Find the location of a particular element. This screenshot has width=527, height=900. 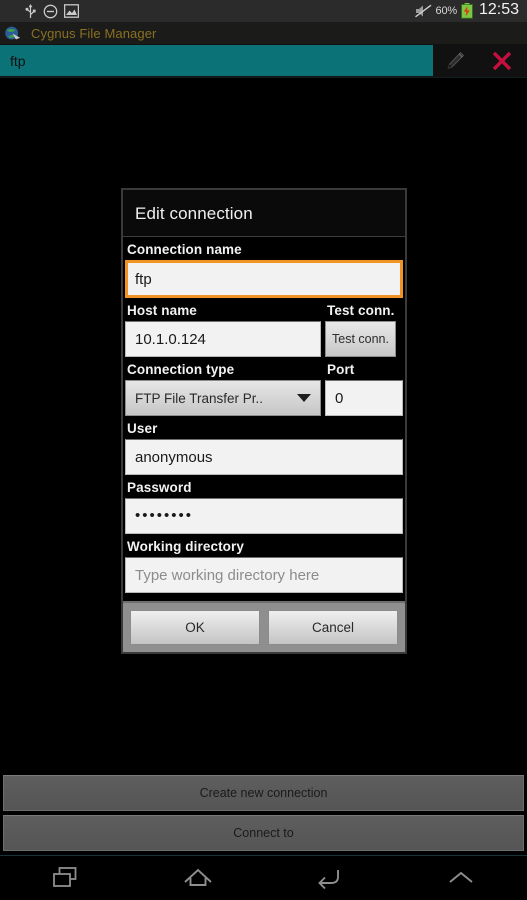

test-connection-button: Test conn. is located at coordinates (360, 339).